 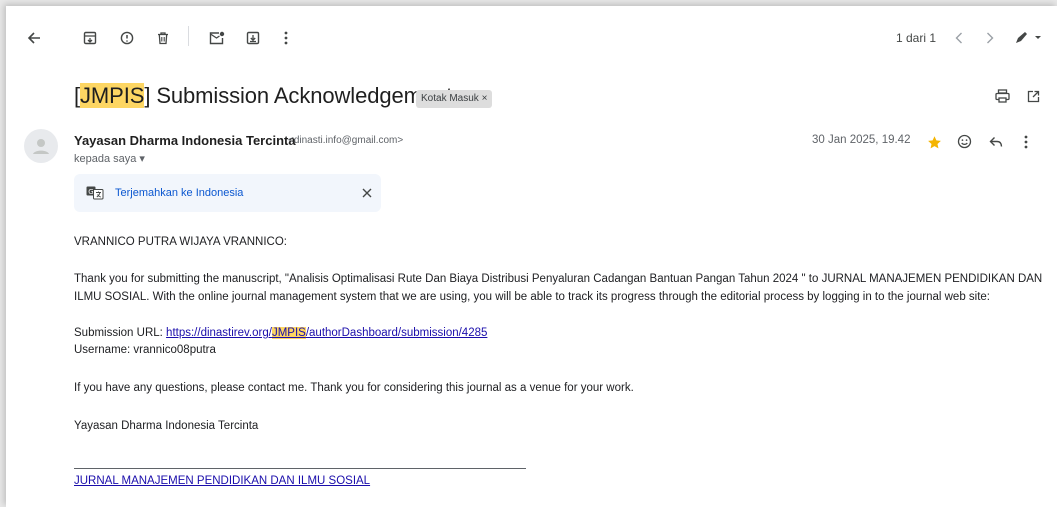 I want to click on sender-email: <dinasti.info@gmail.com>, so click(x=346, y=140).